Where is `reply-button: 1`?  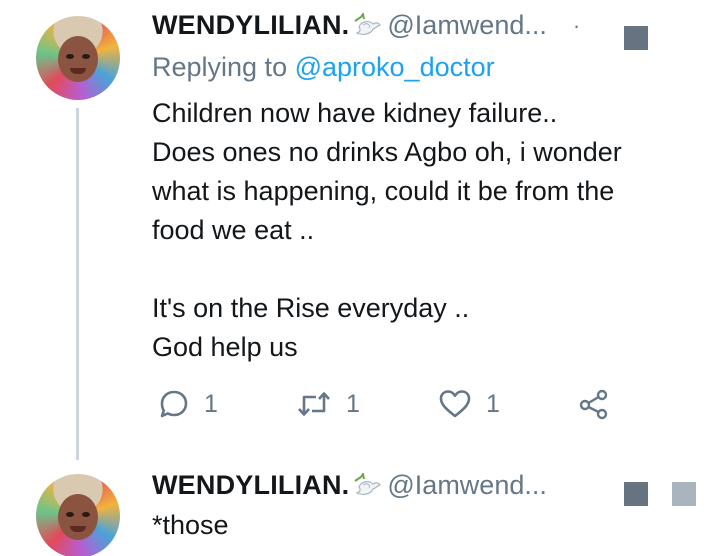
reply-button: 1 is located at coordinates (188, 404).